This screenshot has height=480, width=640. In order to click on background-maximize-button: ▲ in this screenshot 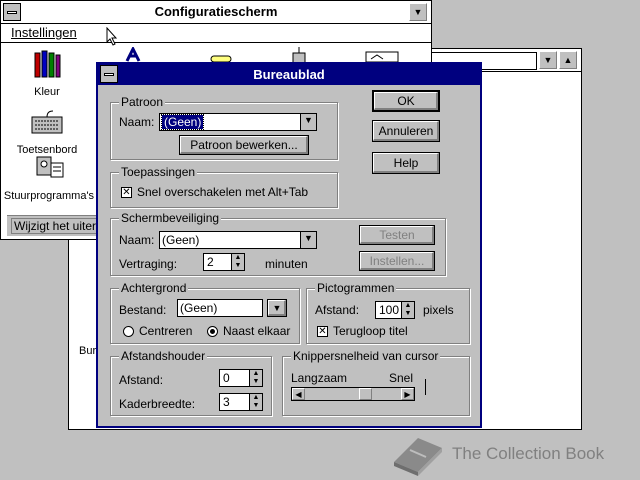, I will do `click(568, 60)`.